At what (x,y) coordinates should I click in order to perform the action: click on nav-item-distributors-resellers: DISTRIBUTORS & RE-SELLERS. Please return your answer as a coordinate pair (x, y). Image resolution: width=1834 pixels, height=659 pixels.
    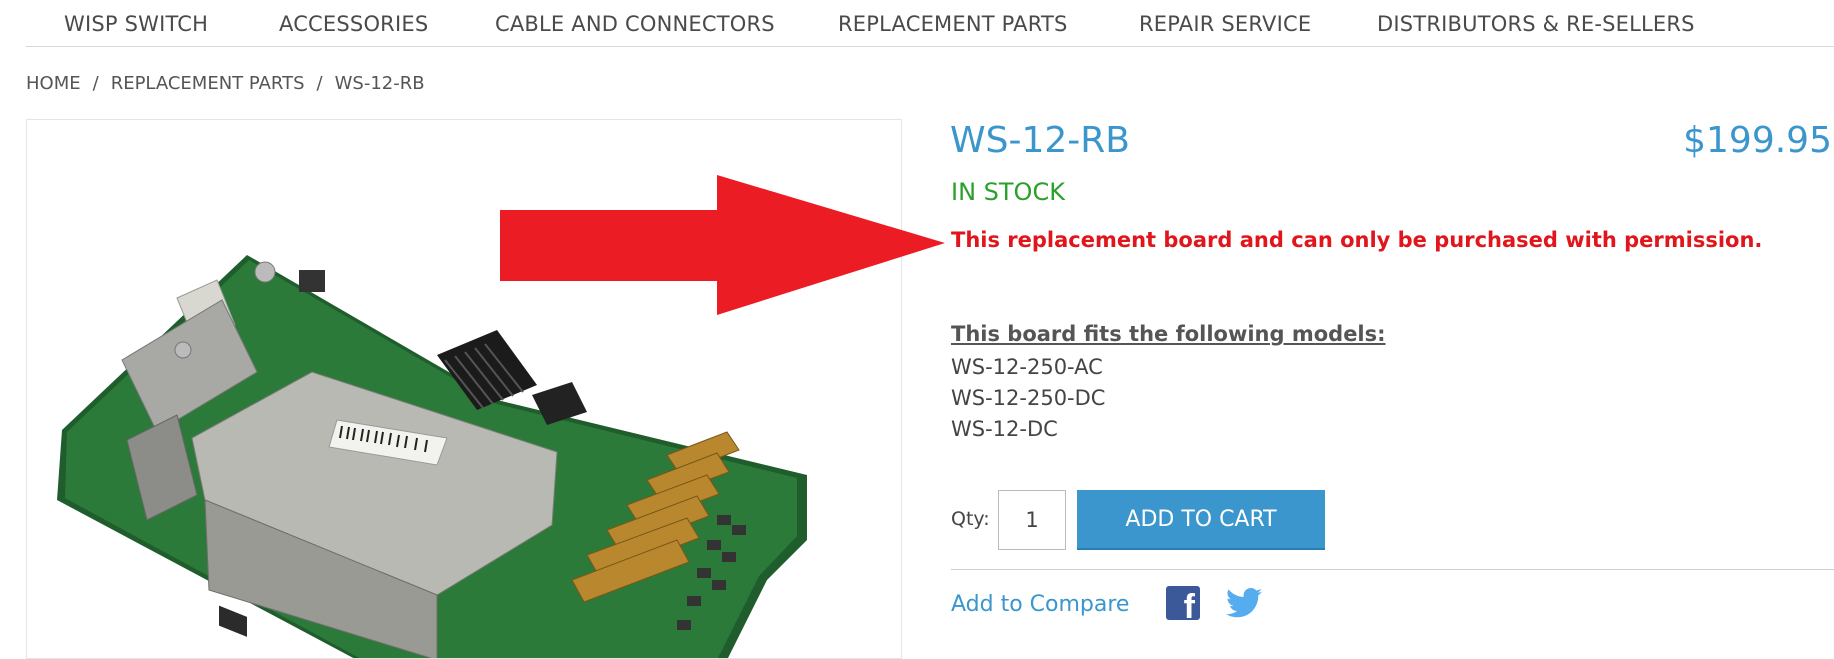
    Looking at the image, I should click on (1536, 24).